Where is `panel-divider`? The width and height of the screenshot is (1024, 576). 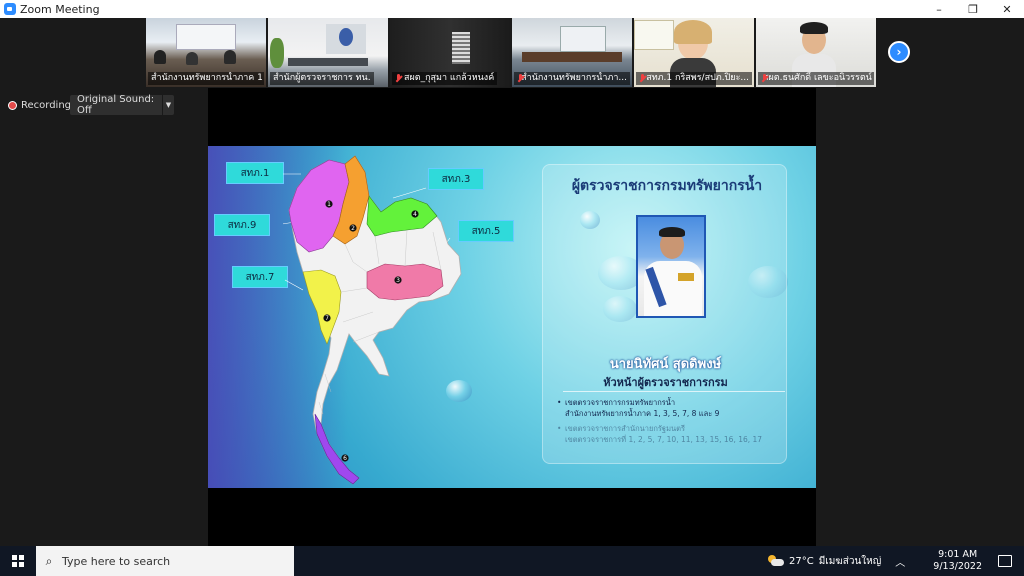
panel-divider is located at coordinates (674, 391).